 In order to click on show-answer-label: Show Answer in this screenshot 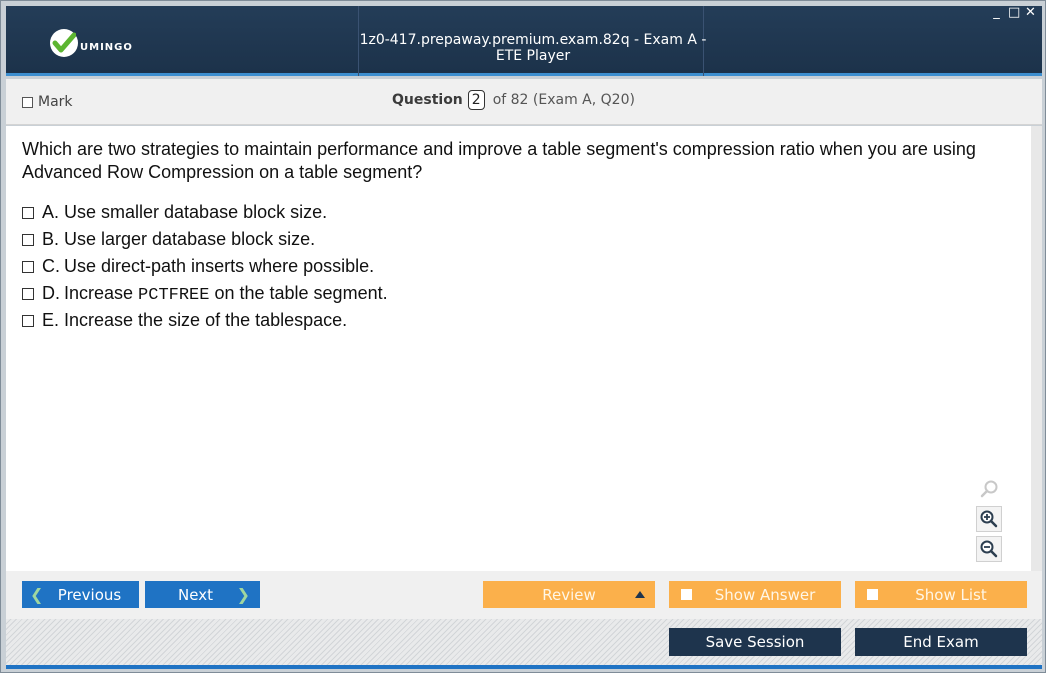, I will do `click(765, 594)`.